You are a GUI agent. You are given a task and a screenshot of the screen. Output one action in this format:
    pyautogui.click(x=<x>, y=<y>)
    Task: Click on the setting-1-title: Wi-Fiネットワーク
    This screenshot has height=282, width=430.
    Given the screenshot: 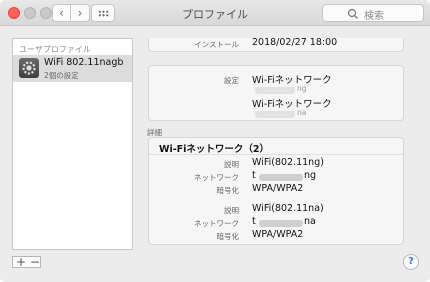 What is the action you would take?
    pyautogui.click(x=292, y=80)
    